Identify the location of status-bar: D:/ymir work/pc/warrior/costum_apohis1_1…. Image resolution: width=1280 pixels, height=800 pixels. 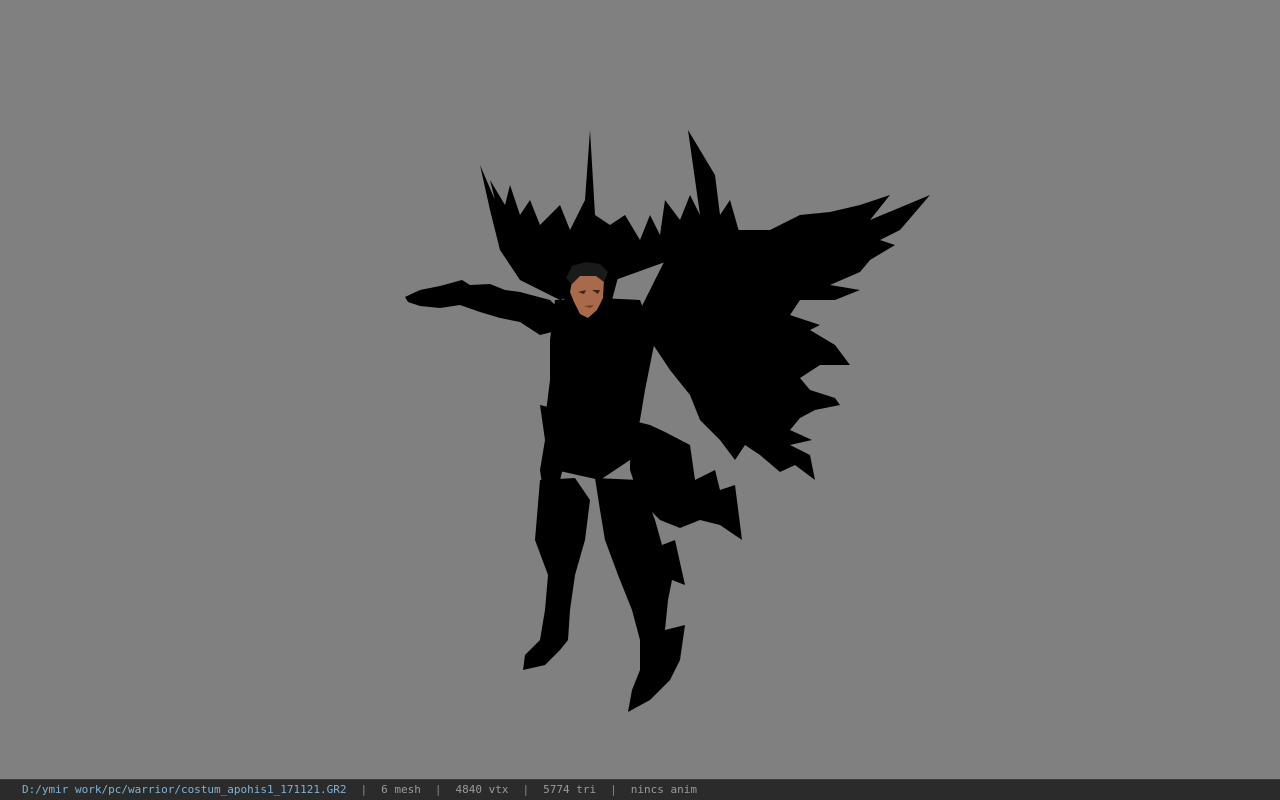
(640, 789).